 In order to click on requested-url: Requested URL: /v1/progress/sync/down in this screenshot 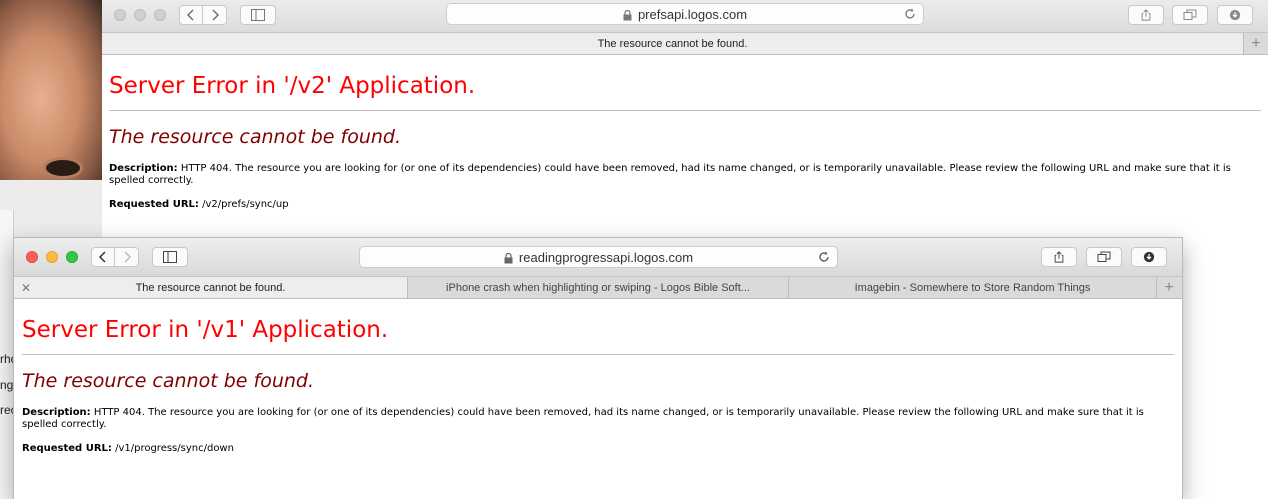, I will do `click(598, 448)`.